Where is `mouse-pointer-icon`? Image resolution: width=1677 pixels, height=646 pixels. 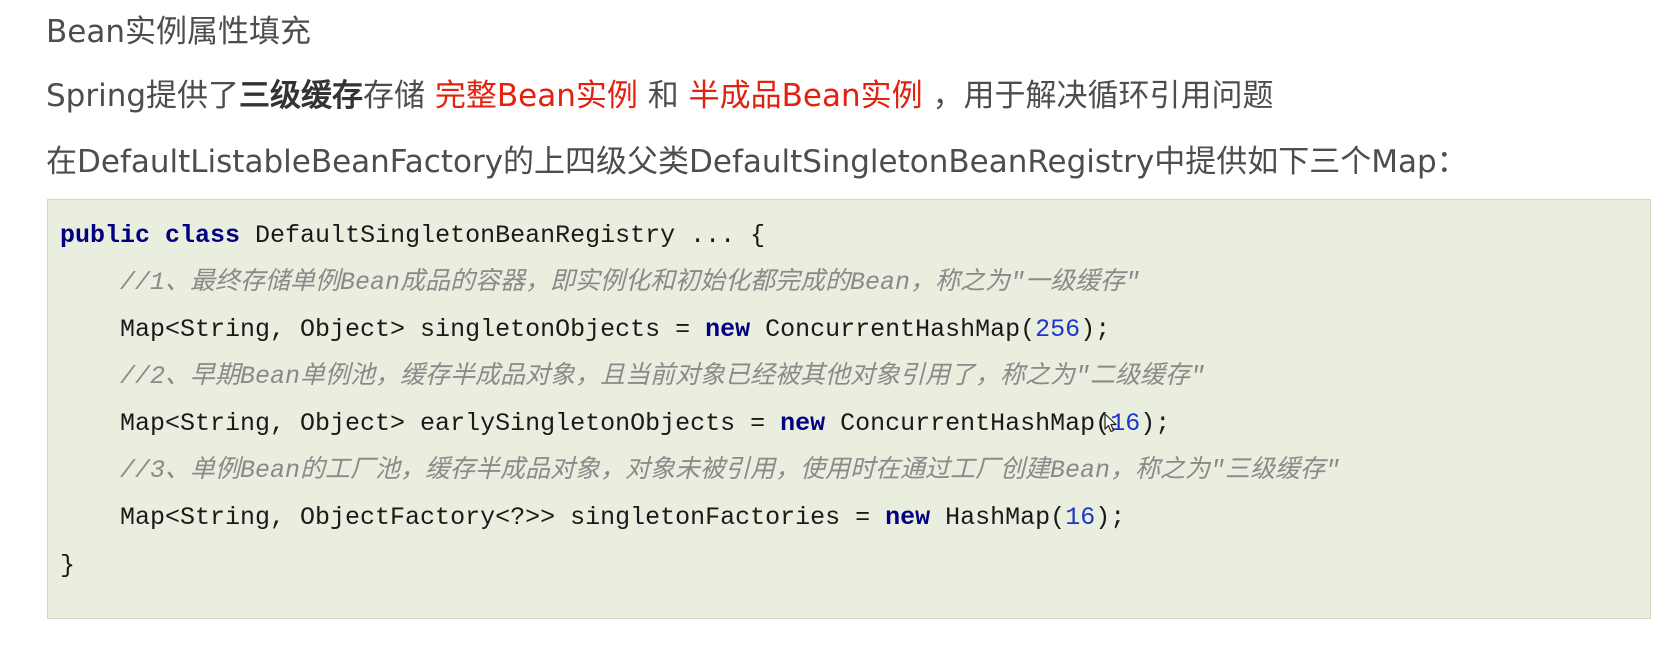 mouse-pointer-icon is located at coordinates (1110, 423).